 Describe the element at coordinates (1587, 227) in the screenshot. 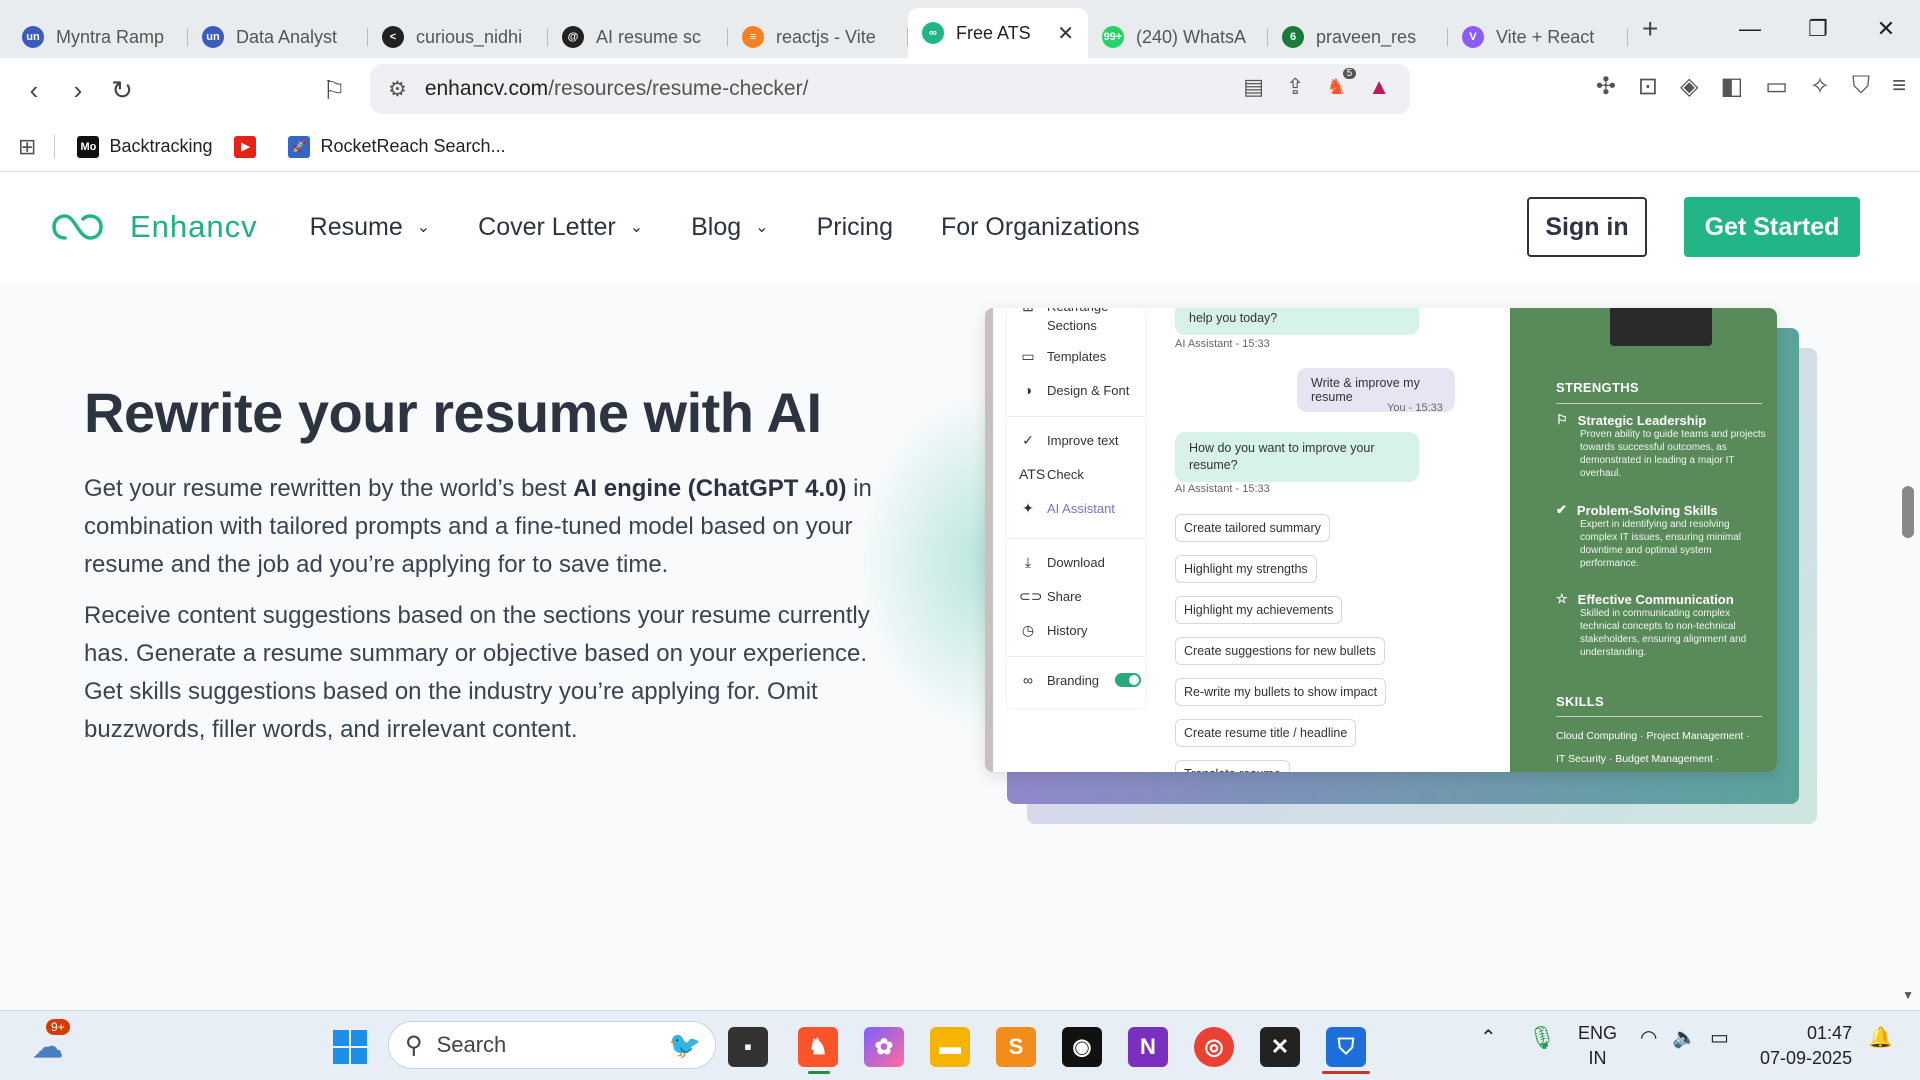

I see `sign-in-button: Sign in` at that location.